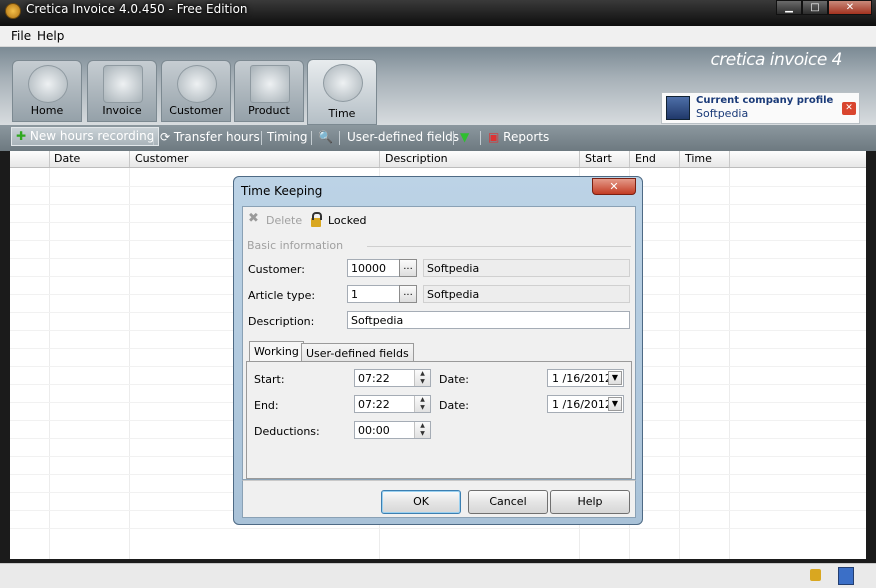 This screenshot has height=588, width=876. I want to click on description-field: Softpedia, so click(488, 320).